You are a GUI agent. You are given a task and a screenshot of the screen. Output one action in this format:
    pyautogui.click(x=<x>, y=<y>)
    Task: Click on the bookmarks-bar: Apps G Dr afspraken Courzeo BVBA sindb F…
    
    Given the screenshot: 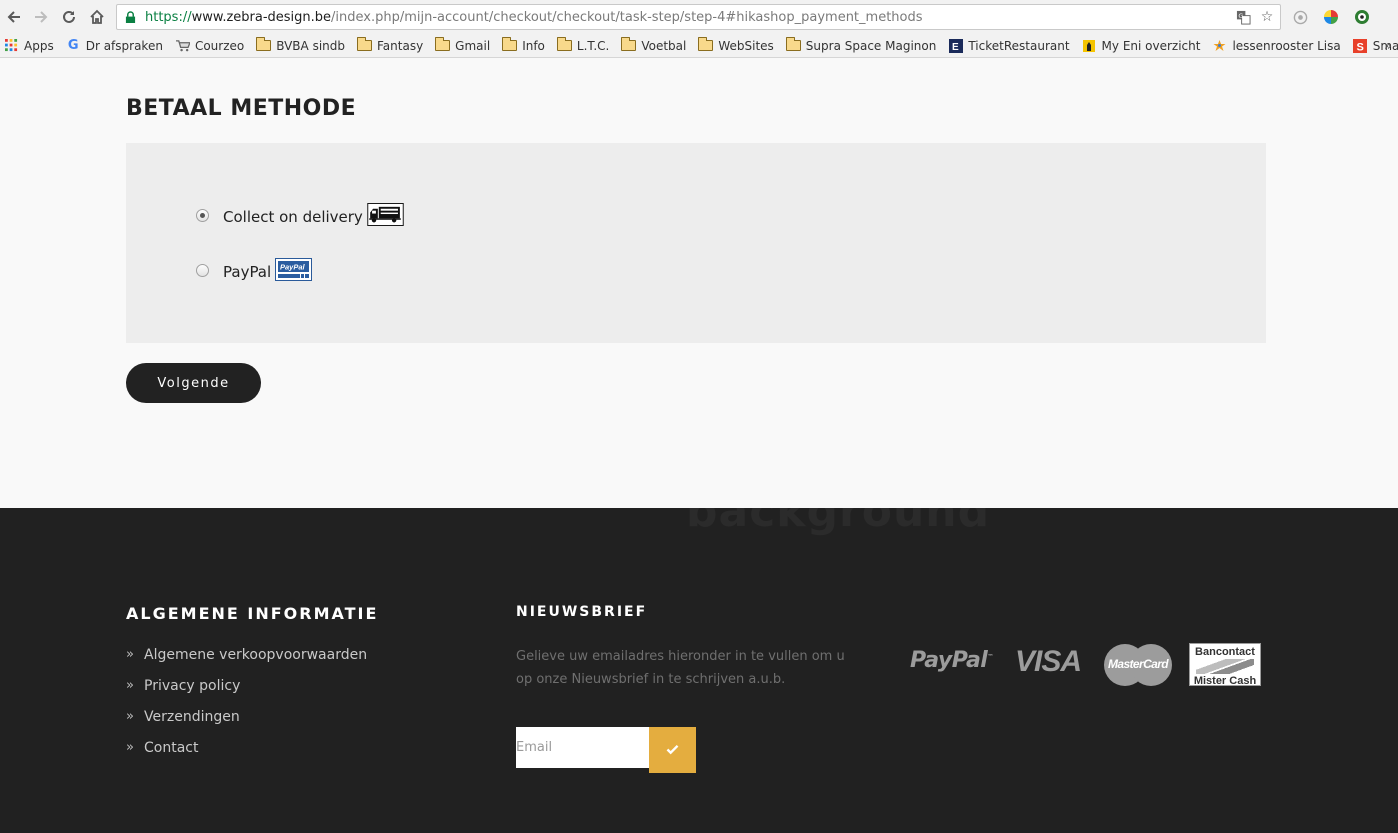 What is the action you would take?
    pyautogui.click(x=699, y=46)
    